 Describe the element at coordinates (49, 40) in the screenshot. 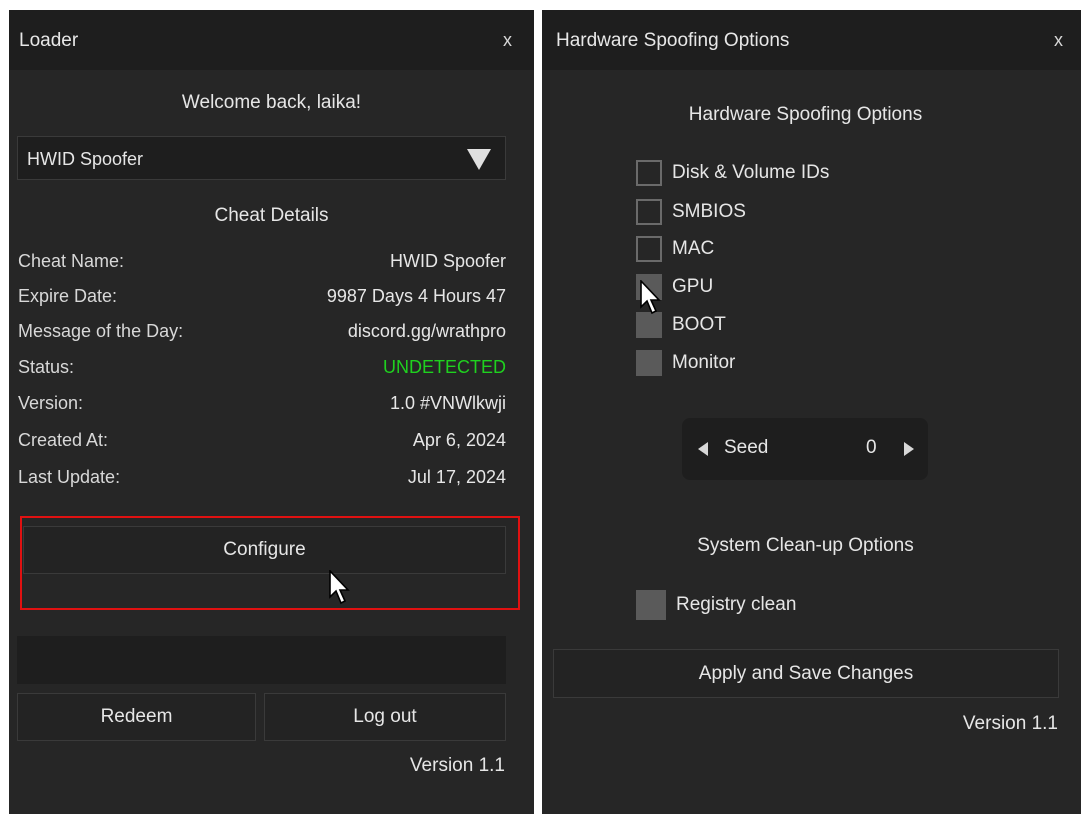

I see `window-title: Loader` at that location.